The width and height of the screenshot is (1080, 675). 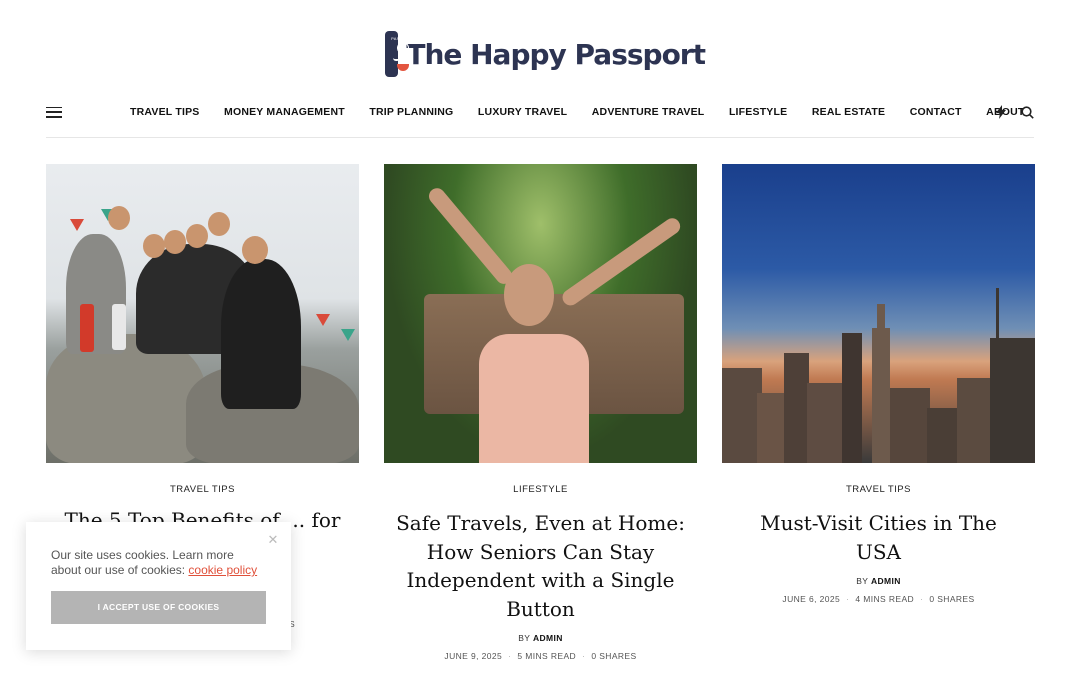 I want to click on nav-icons, so click(x=1014, y=112).